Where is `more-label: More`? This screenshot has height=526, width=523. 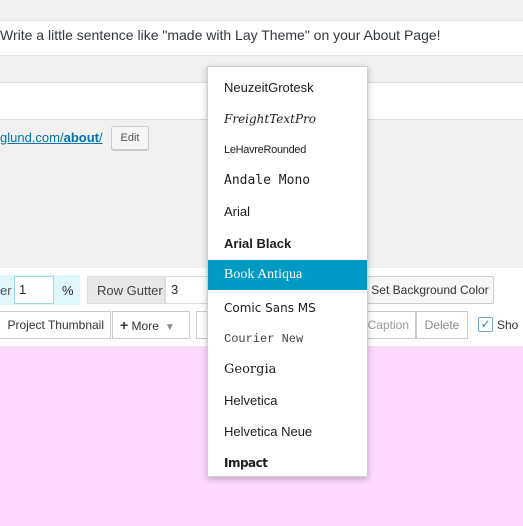
more-label: More is located at coordinates (145, 326).